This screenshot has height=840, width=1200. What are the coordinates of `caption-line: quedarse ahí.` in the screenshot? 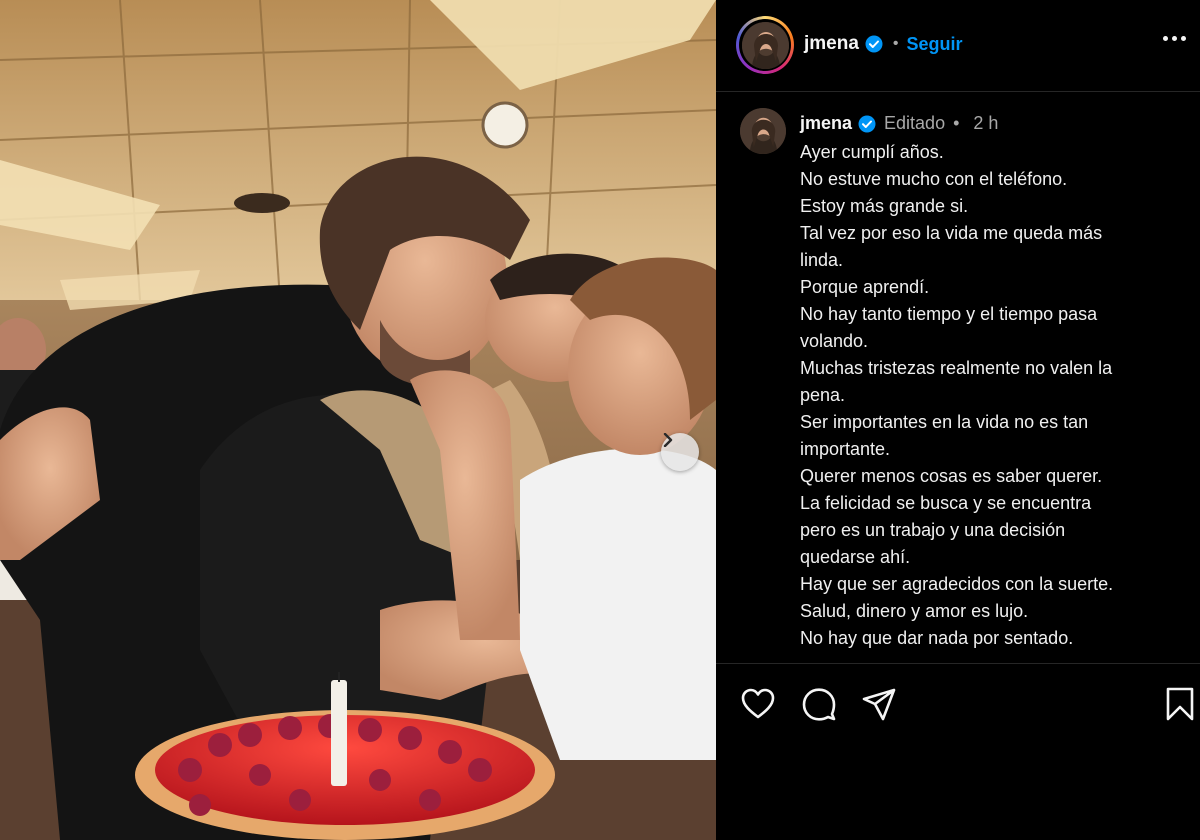 It's located at (855, 557).